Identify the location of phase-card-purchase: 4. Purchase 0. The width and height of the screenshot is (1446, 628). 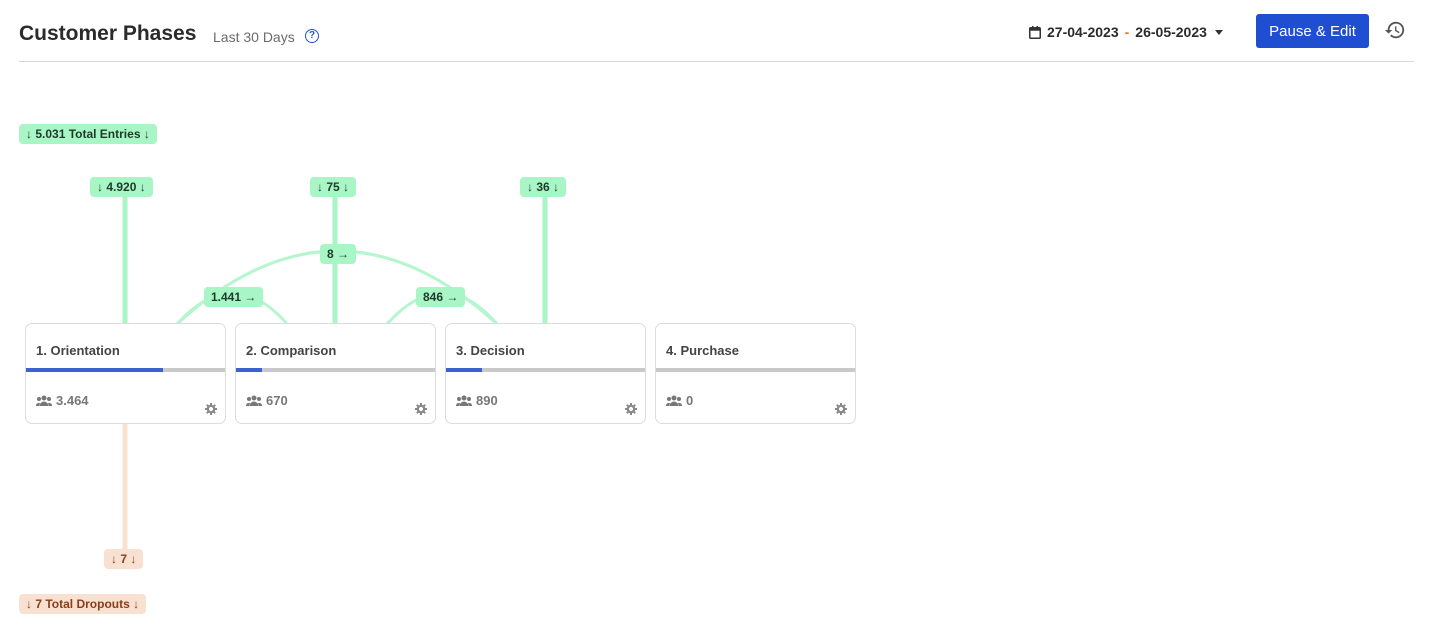
(755, 373).